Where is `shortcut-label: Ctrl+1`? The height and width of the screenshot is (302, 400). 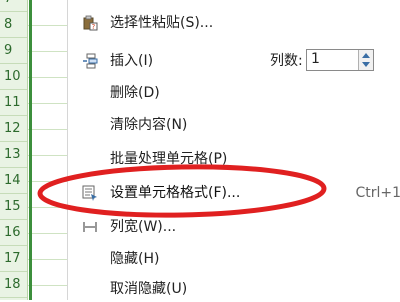
shortcut-label: Ctrl+1 is located at coordinates (377, 193).